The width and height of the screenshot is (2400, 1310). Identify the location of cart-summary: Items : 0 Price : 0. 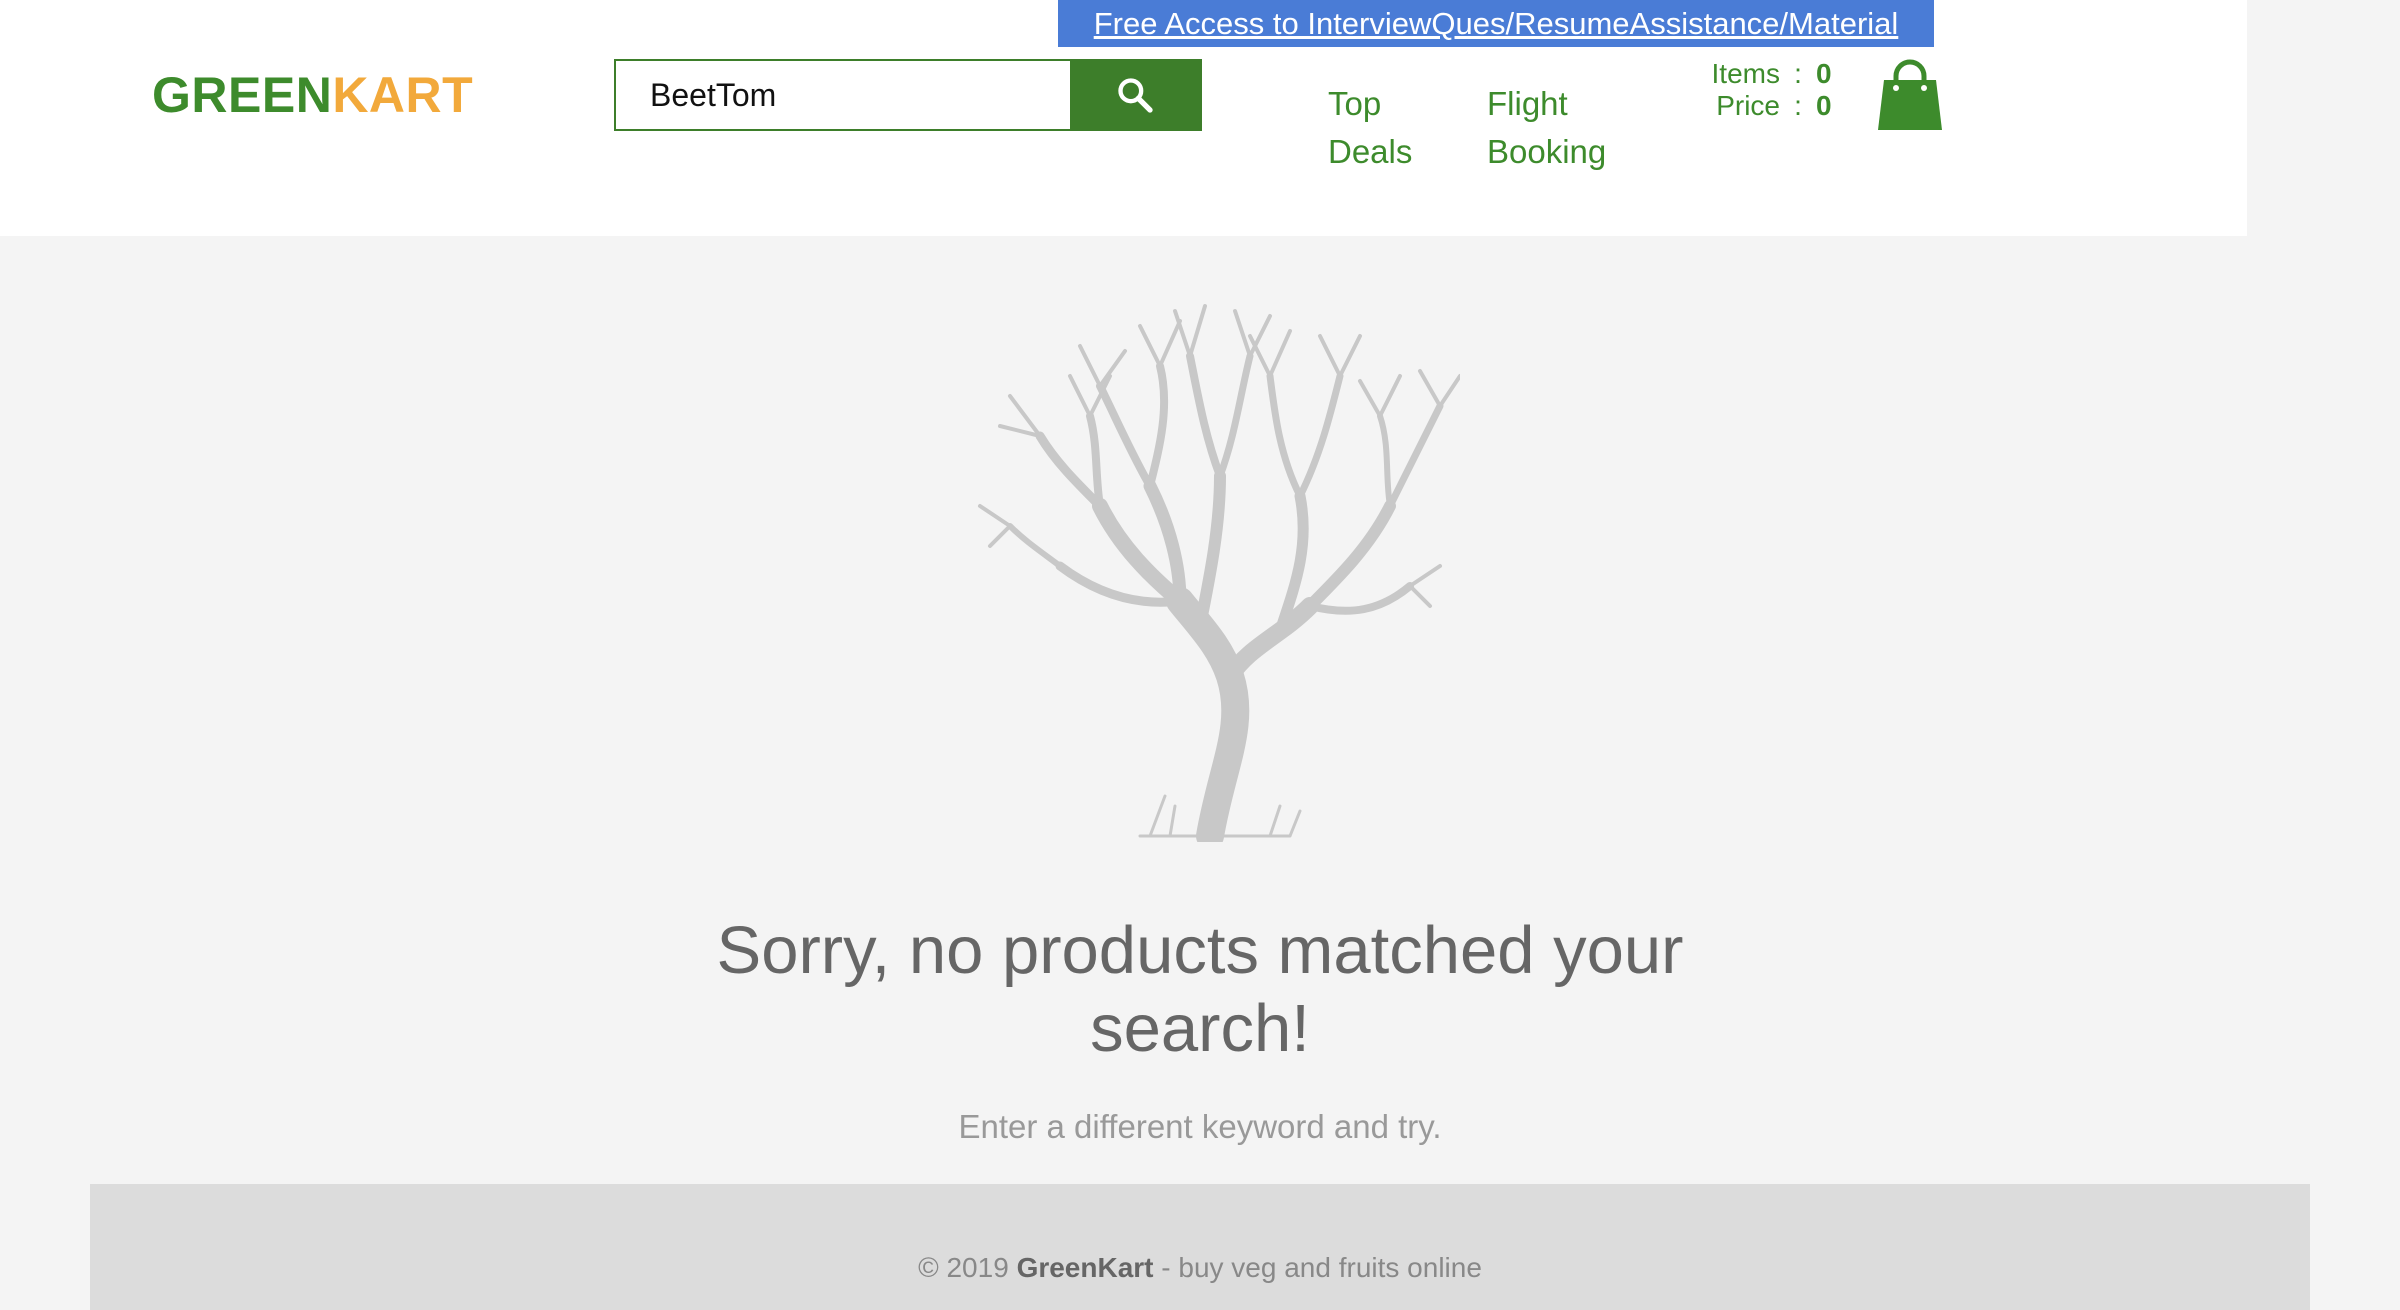
(1770, 90).